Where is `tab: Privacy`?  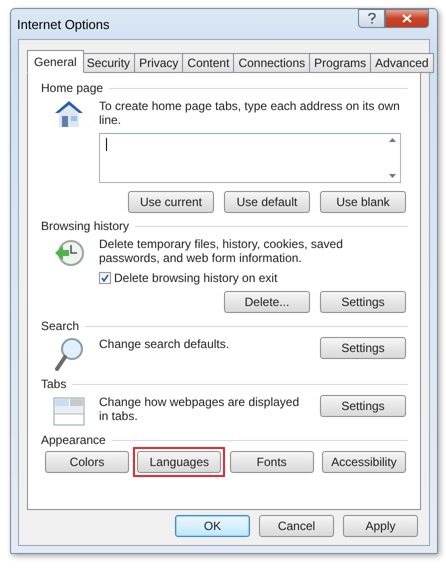
tab: Privacy is located at coordinates (159, 63).